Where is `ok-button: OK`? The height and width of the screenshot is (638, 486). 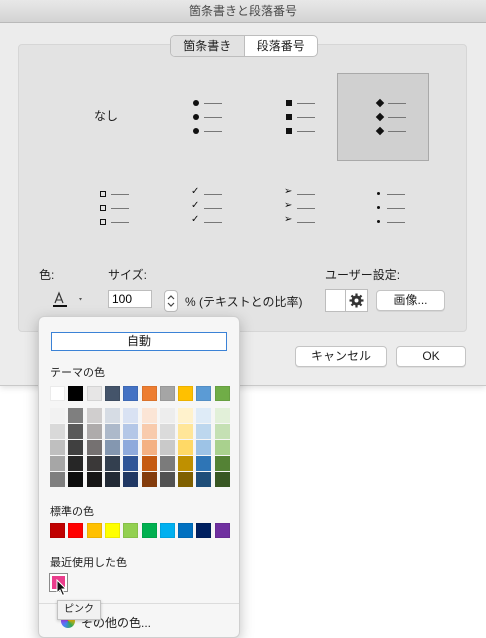 ok-button: OK is located at coordinates (431, 356).